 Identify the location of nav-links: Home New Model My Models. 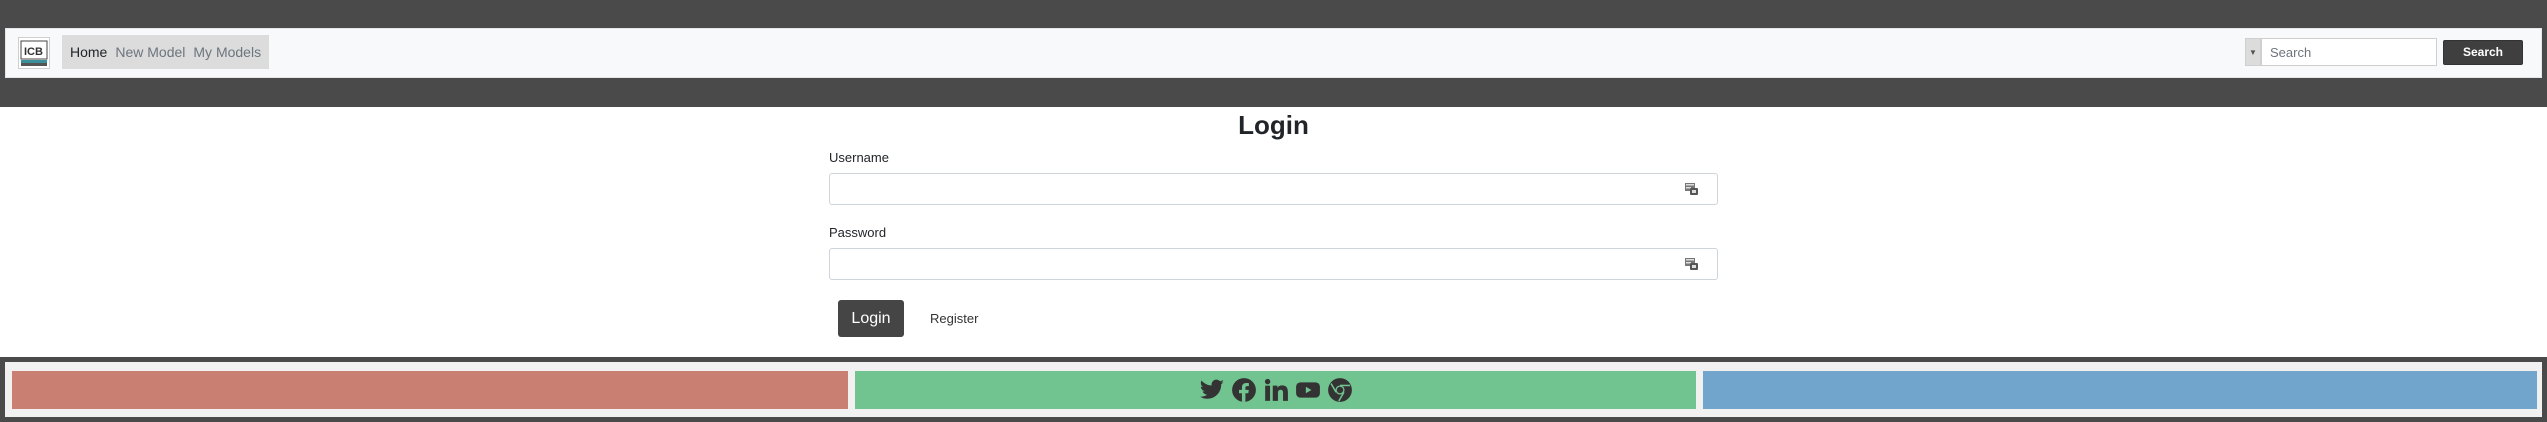
(166, 52).